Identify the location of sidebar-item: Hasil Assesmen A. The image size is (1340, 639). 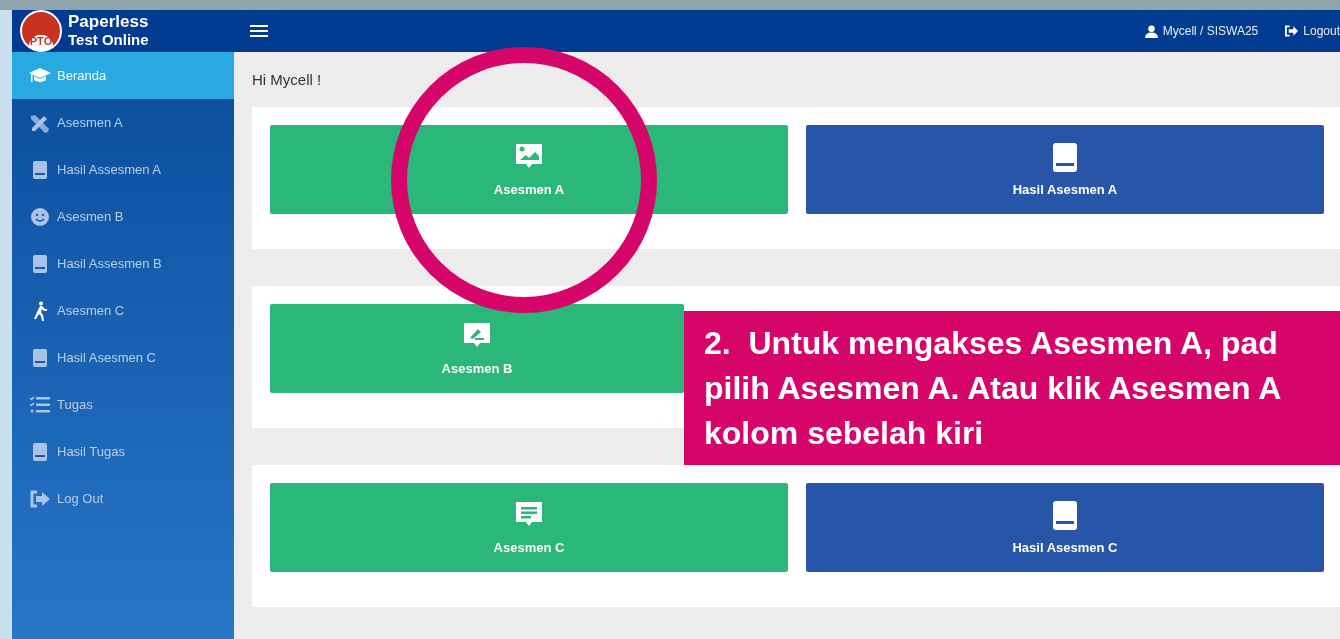
(123, 169).